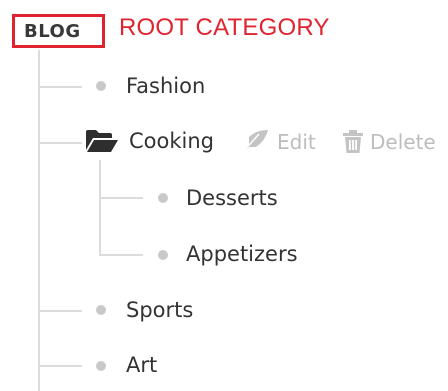 The height and width of the screenshot is (391, 448). What do you see at coordinates (353, 141) in the screenshot?
I see `trash-icon` at bounding box center [353, 141].